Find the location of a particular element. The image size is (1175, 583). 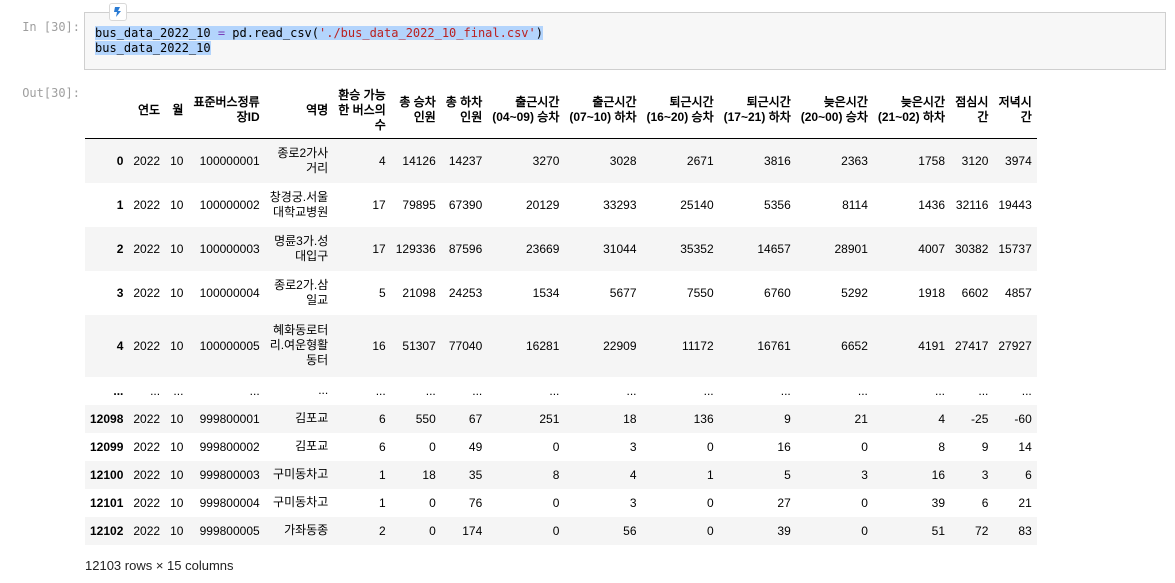

table-cell: 김포교 is located at coordinates (312, 418).